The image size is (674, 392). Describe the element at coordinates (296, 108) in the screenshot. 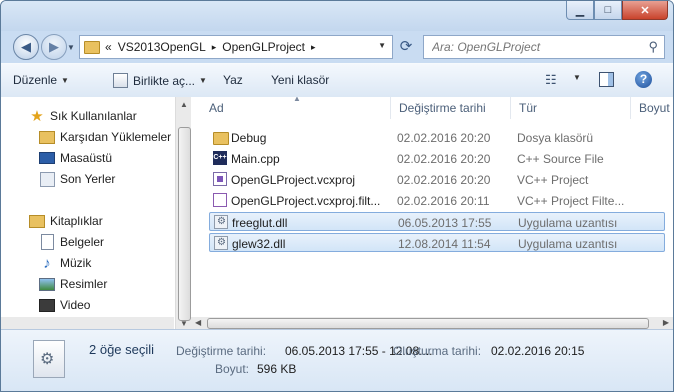

I see `column-header-name: ▲ Ad` at that location.